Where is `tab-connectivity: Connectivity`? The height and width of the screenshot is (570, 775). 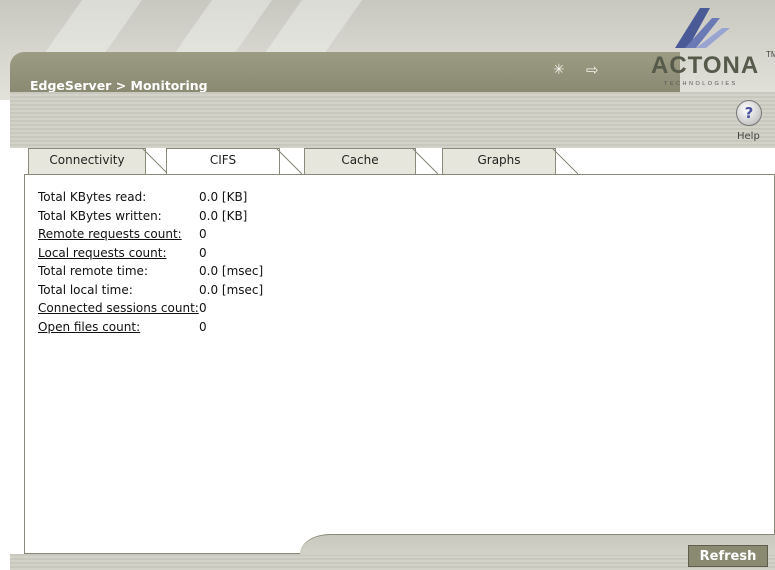 tab-connectivity: Connectivity is located at coordinates (98, 161).